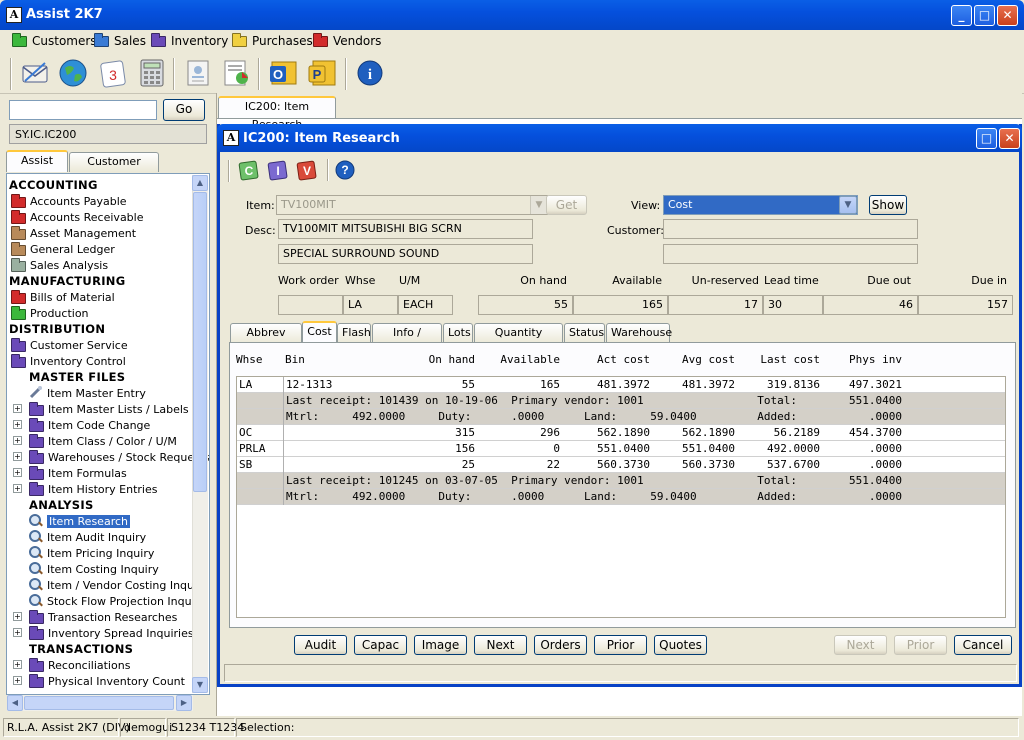 Image resolution: width=1024 pixels, height=740 pixels. Describe the element at coordinates (790, 229) in the screenshot. I see `customer-field` at that location.